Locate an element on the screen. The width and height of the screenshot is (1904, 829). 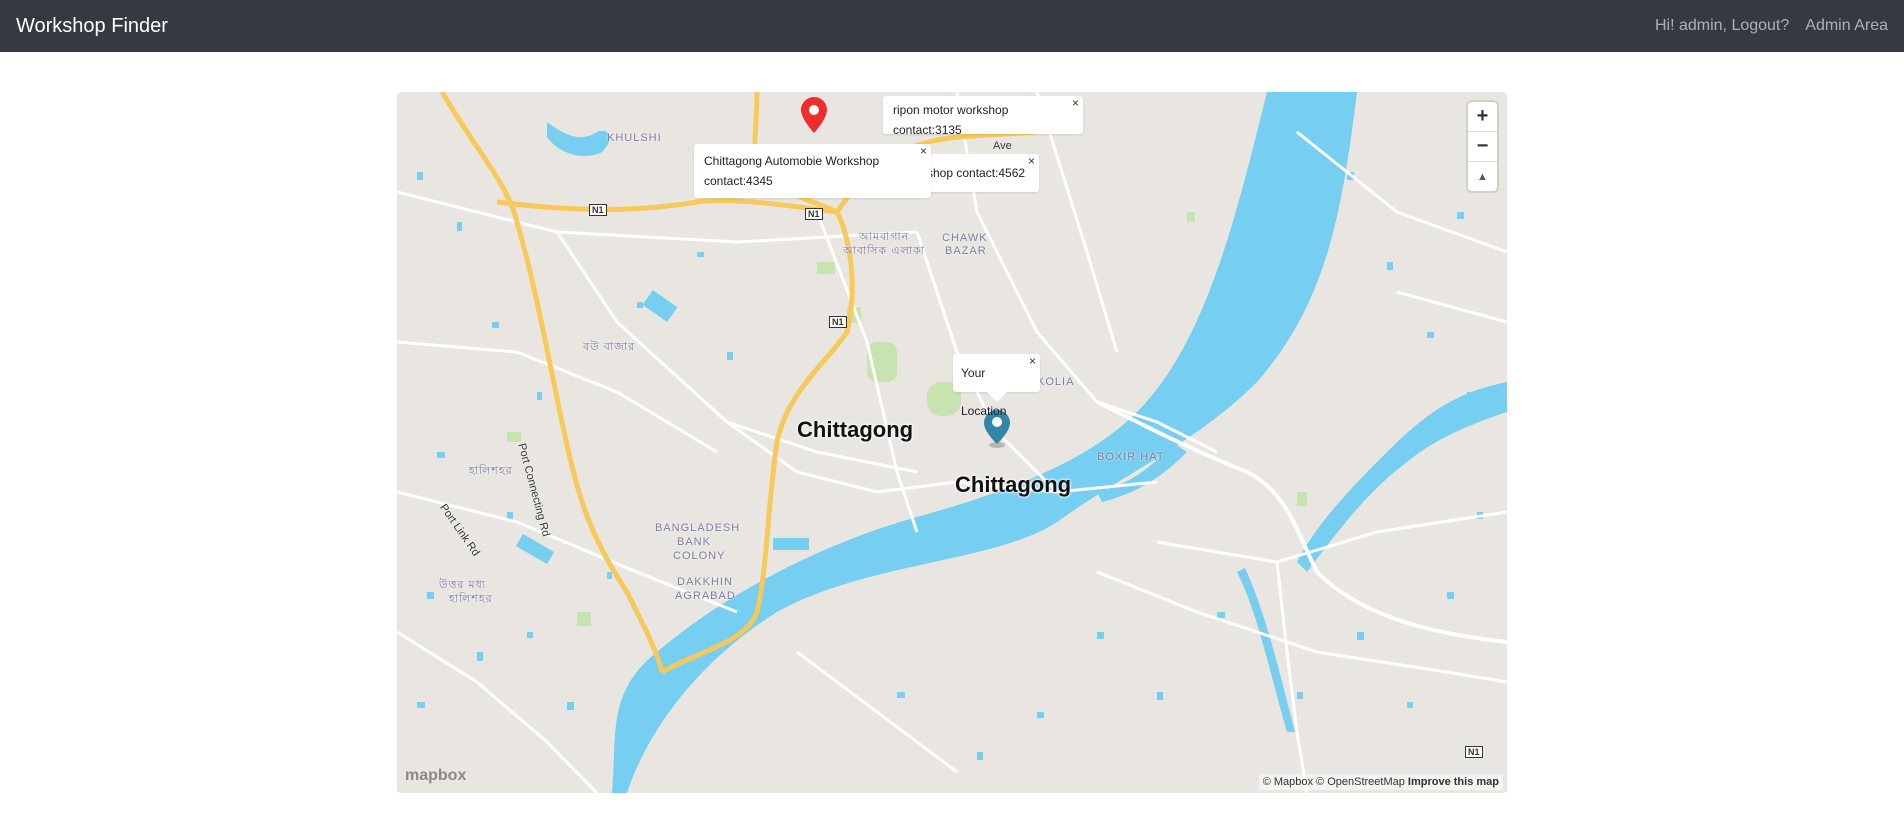
popup-location-tip is located at coordinates (996, 397).